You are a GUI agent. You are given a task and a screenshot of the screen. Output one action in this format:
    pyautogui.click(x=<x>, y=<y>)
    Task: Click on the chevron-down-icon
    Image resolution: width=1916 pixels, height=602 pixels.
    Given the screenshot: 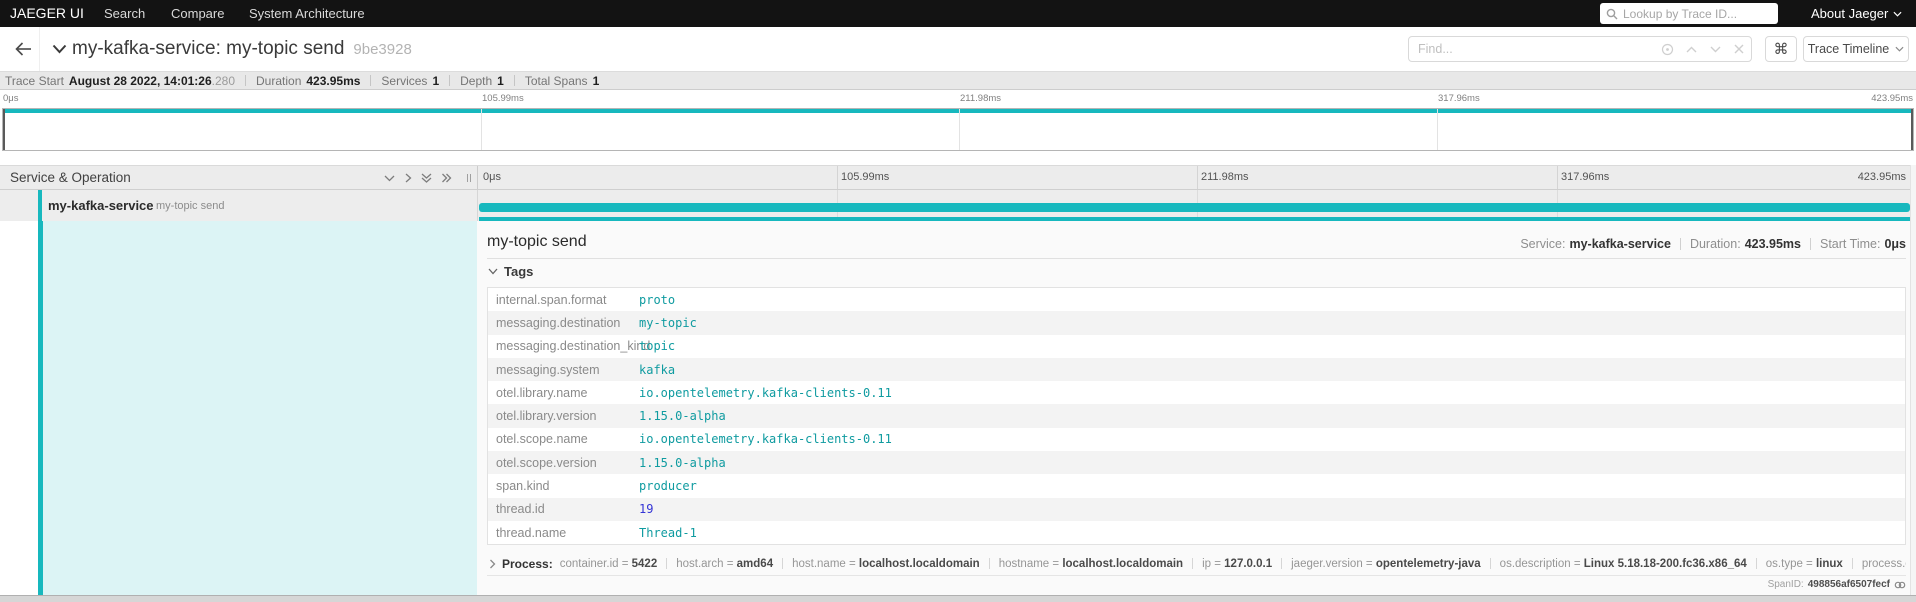 What is the action you would take?
    pyautogui.click(x=1899, y=49)
    